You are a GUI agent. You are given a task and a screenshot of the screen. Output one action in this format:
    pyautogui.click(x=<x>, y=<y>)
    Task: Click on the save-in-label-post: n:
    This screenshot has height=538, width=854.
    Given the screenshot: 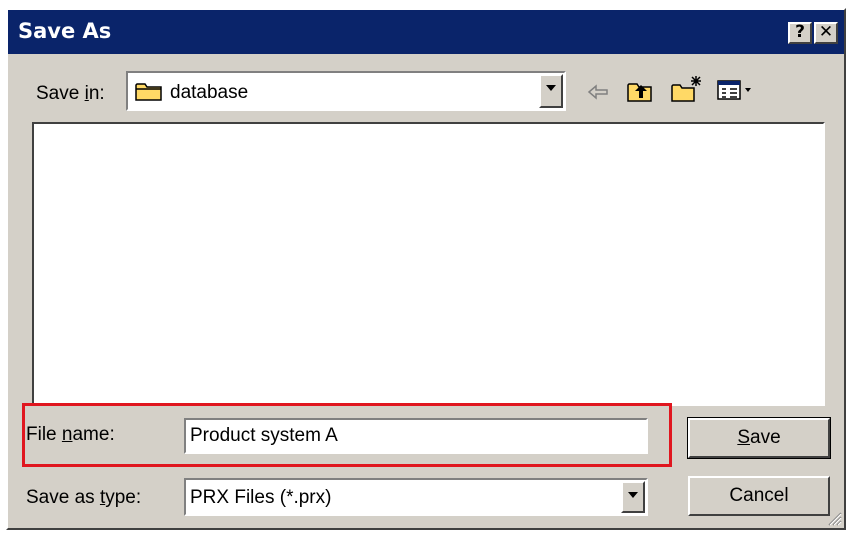 What is the action you would take?
    pyautogui.click(x=96, y=93)
    